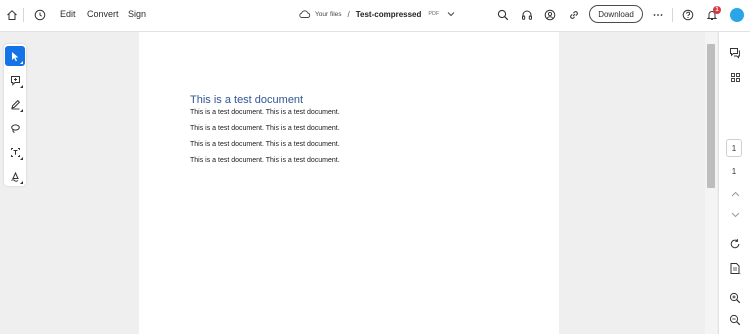  I want to click on sign-tool-button, so click(15, 176).